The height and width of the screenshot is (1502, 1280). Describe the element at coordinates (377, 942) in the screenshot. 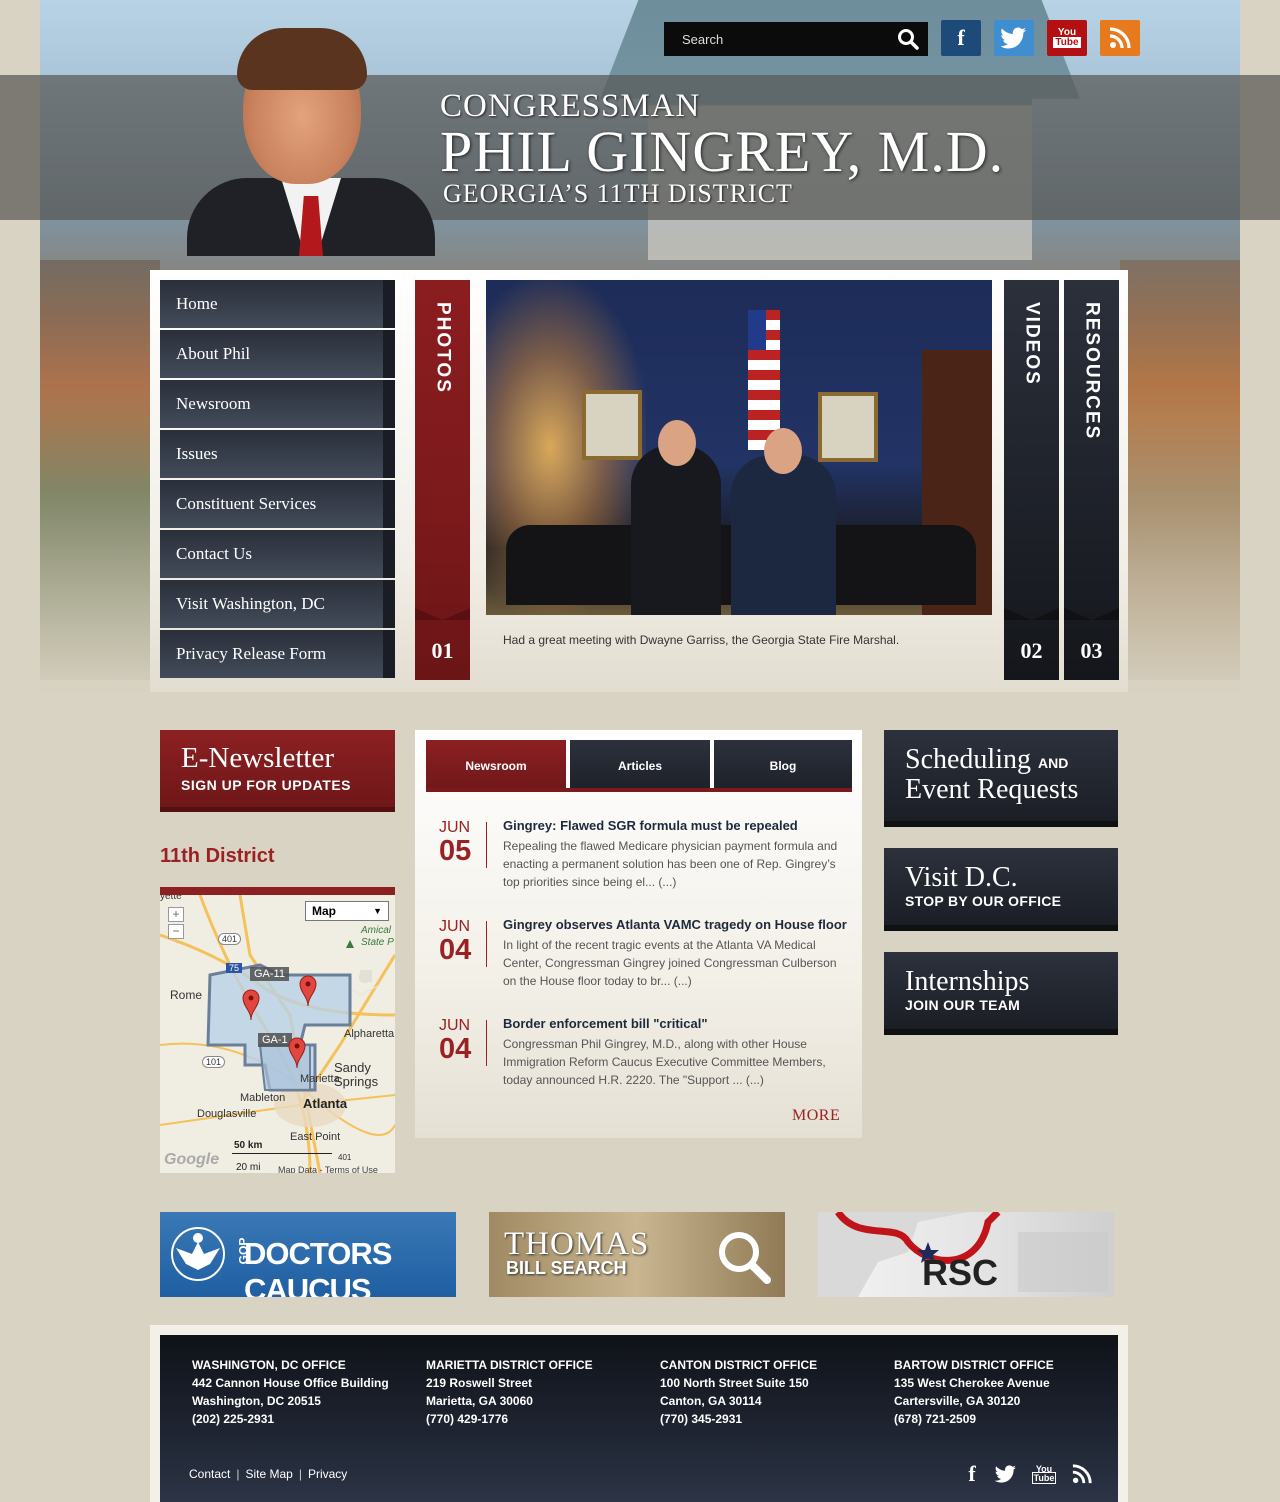

I see `map-label-state-park: State P` at that location.